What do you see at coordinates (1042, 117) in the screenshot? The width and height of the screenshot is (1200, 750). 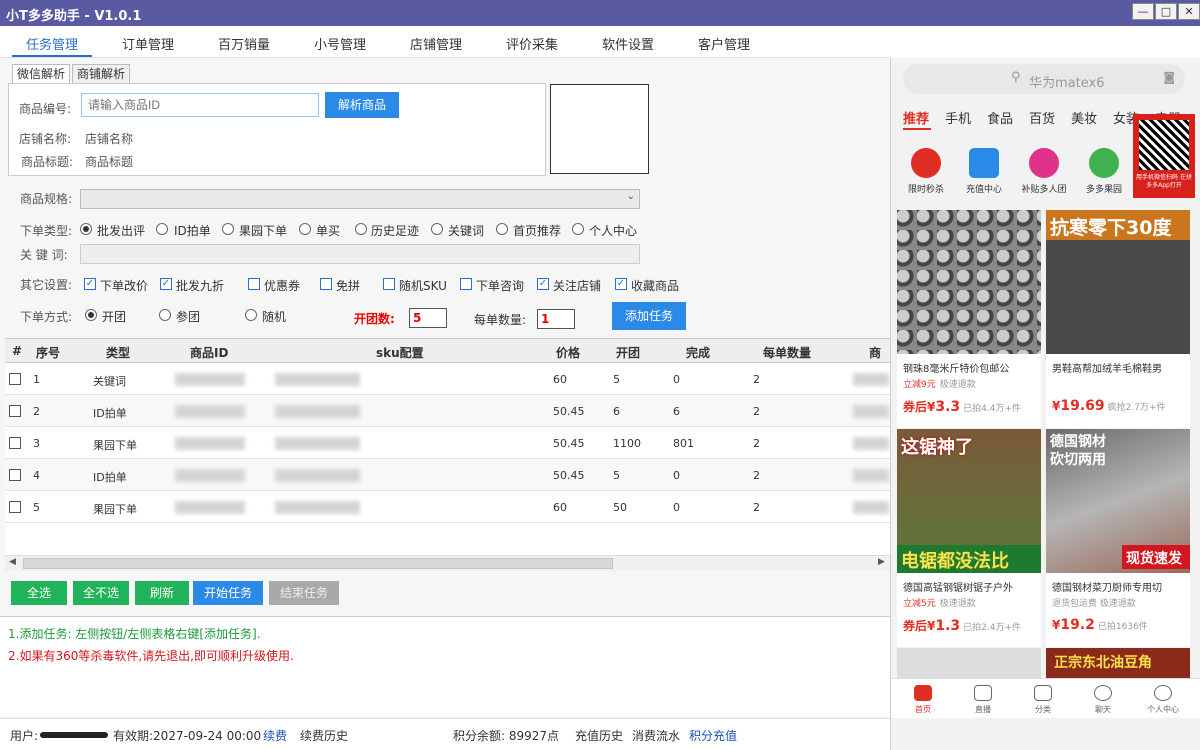 I see `category-daily: 百货` at bounding box center [1042, 117].